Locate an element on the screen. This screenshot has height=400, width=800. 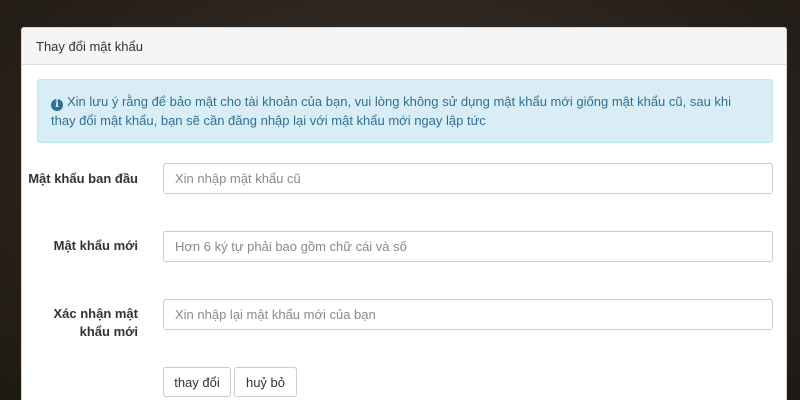
confirm-password-label: Xác nhận mật khẩu mới is located at coordinates (95, 322).